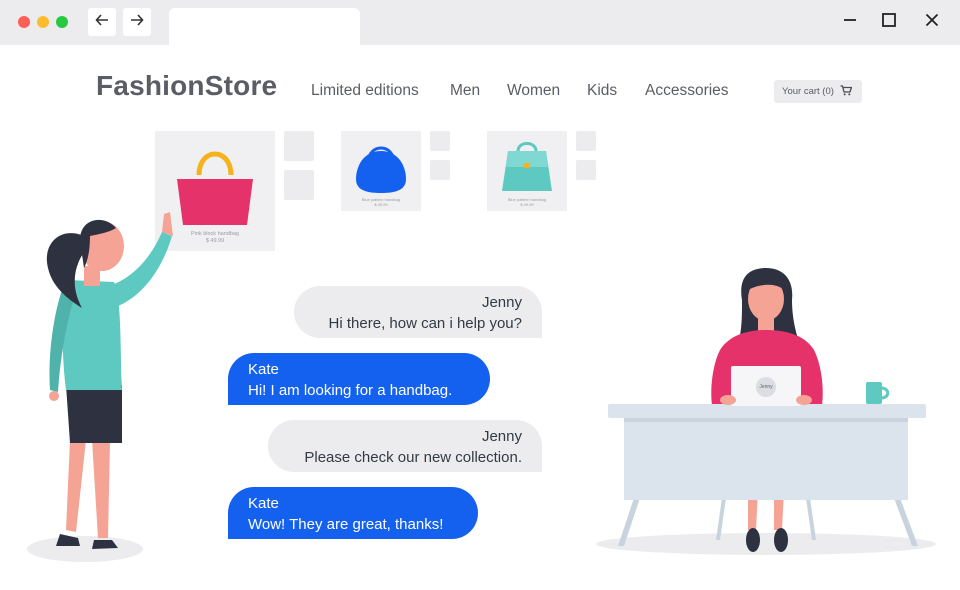  I want to click on chat-message-kate: Kate Hi! I am looking for a handbag., so click(359, 379).